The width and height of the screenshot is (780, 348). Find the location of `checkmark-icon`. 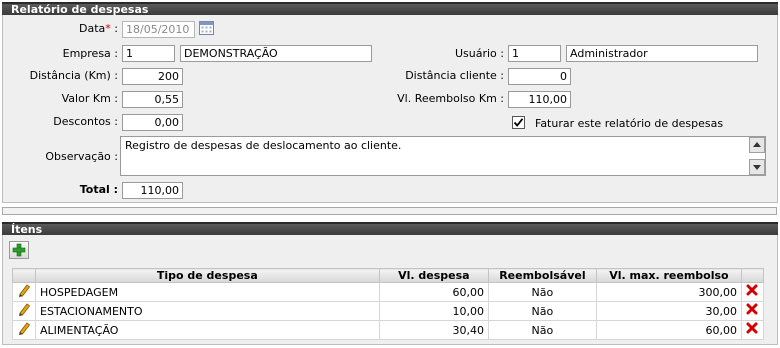

checkmark-icon is located at coordinates (518, 122).